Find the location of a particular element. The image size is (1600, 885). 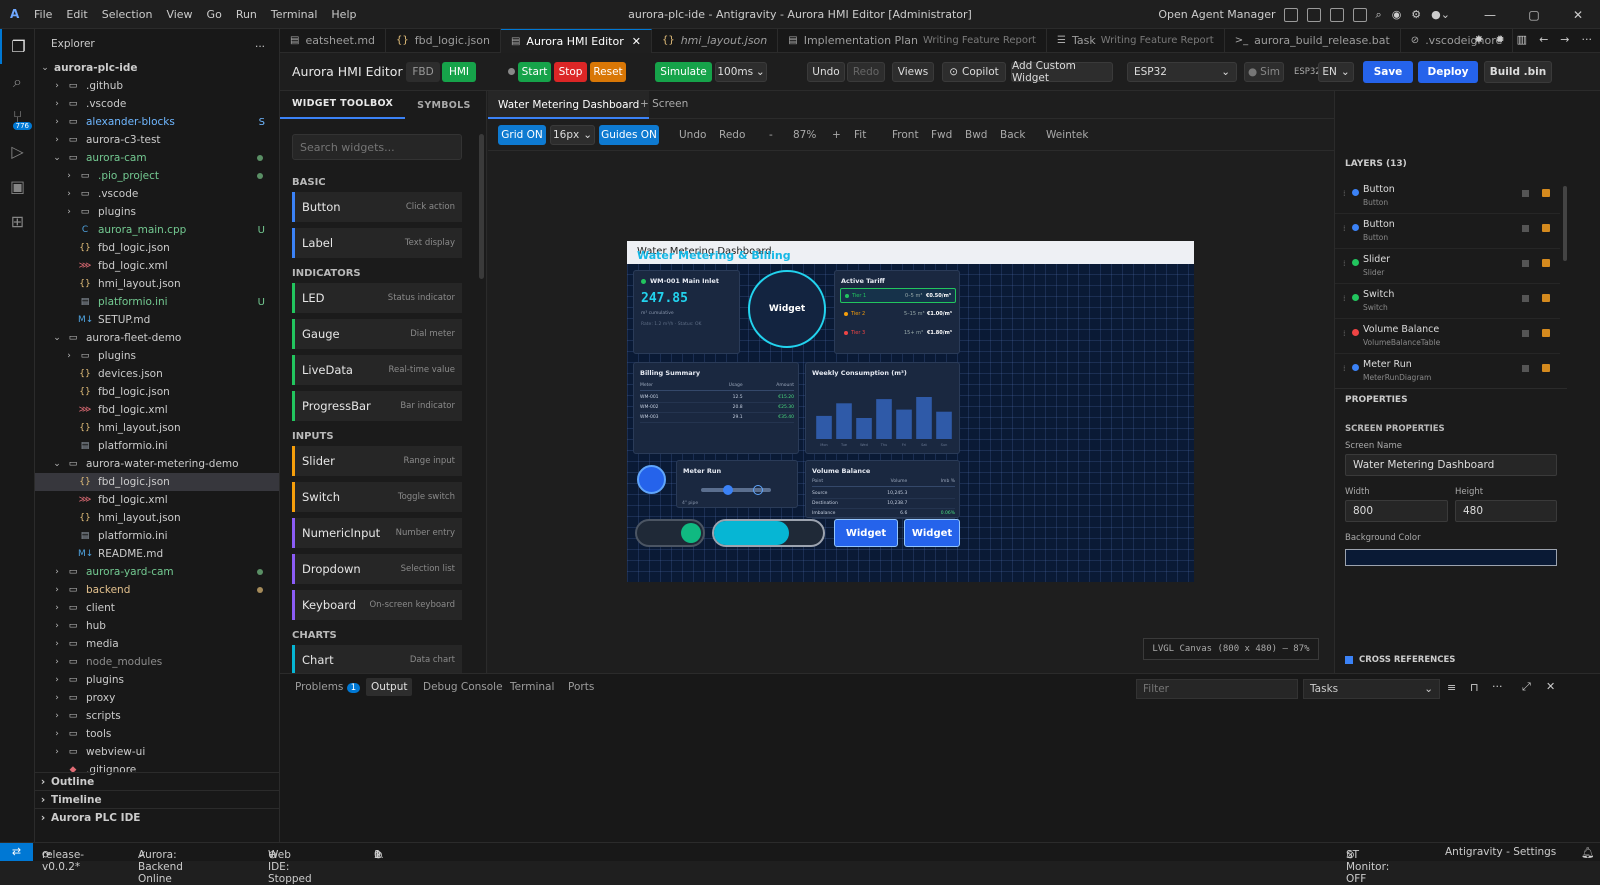

save-button: Save is located at coordinates (1388, 72).